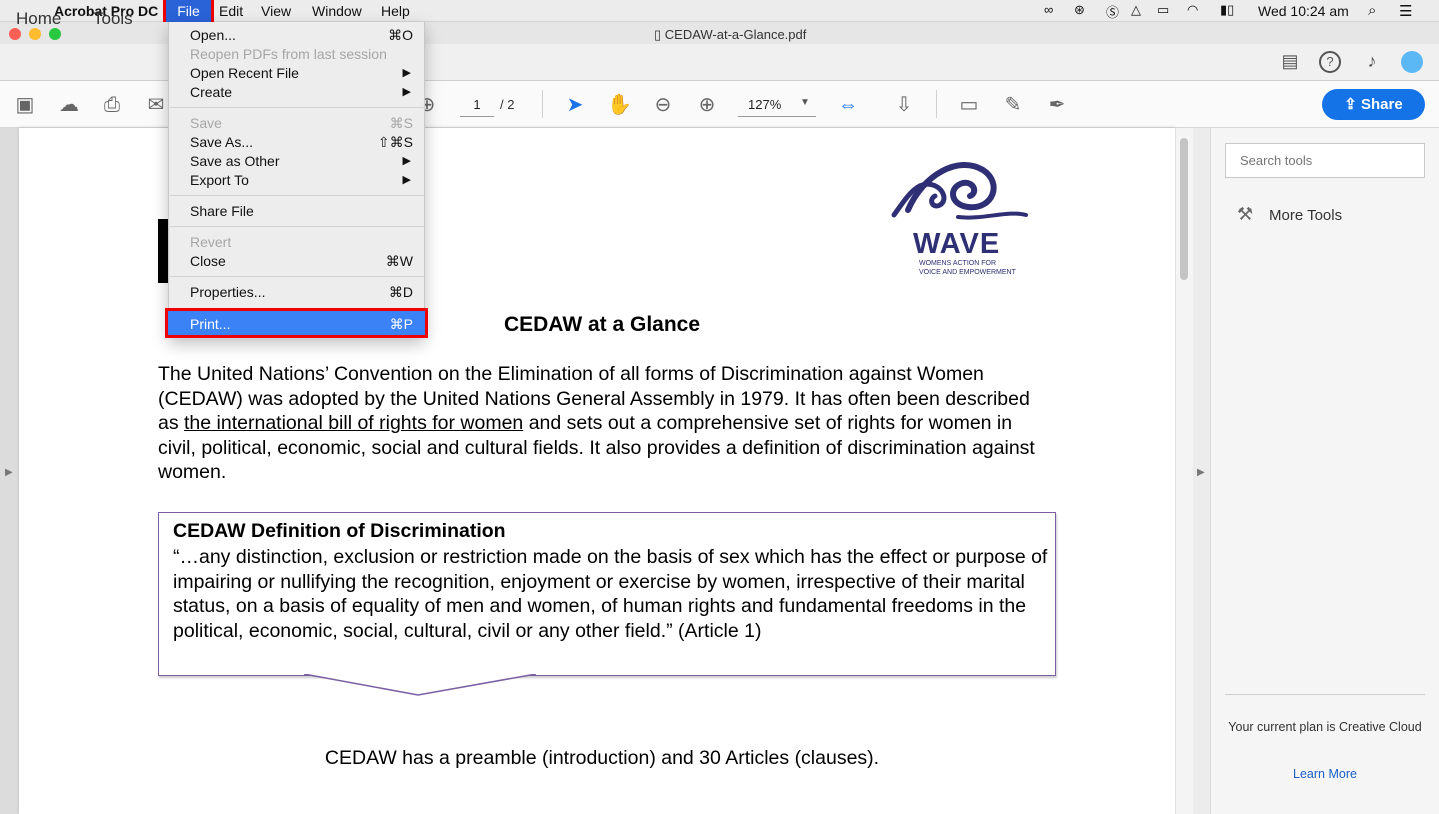 This screenshot has width=1439, height=814. What do you see at coordinates (69, 105) in the screenshot?
I see `cloud-upload-icon: ☁` at bounding box center [69, 105].